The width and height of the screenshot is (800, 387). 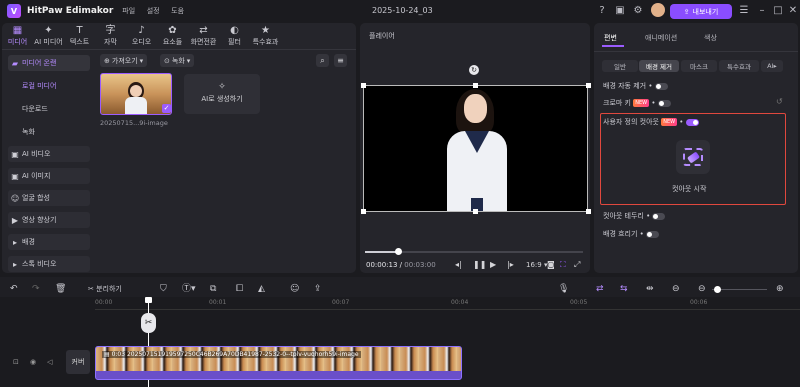 What do you see at coordinates (265, 35) in the screenshot?
I see `tool-effects: ★ 특수효과` at bounding box center [265, 35].